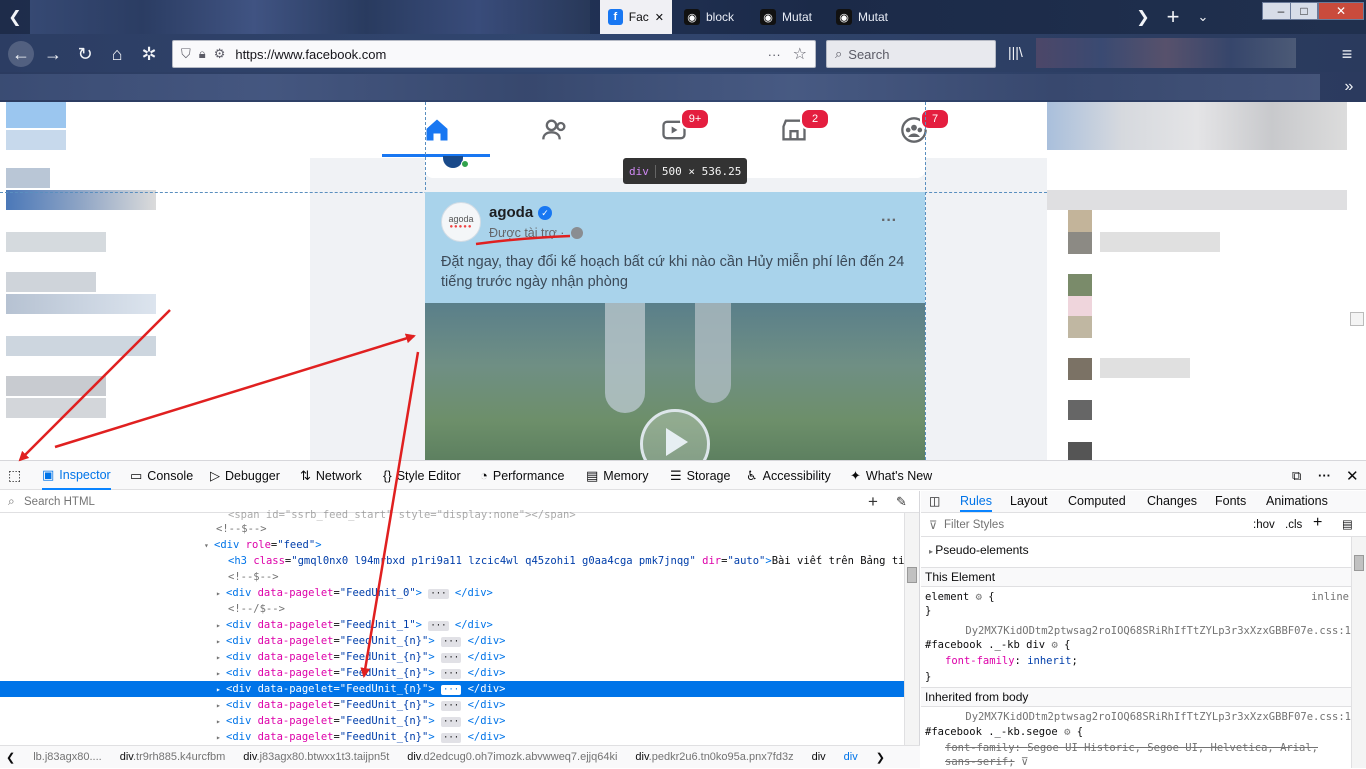  I want to click on accessibility-icon: ♿︎, so click(752, 475).